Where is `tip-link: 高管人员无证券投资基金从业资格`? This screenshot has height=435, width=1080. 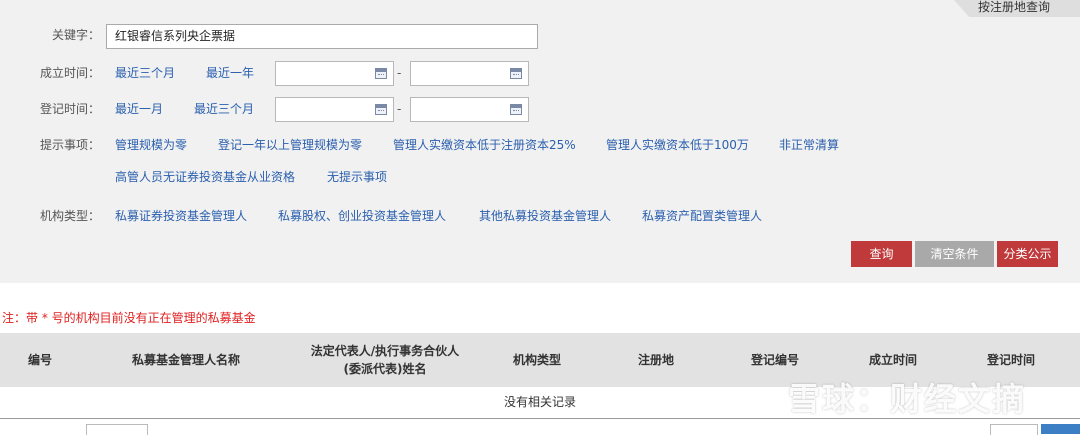
tip-link: 高管人员无证券投资基金从业资格 is located at coordinates (205, 177).